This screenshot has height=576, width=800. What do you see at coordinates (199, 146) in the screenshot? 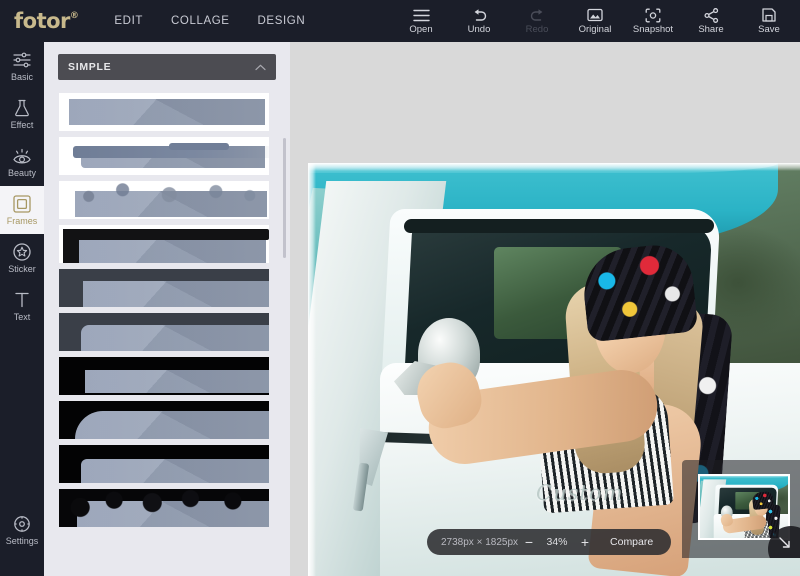
I see `brush-stroke-overlay` at bounding box center [199, 146].